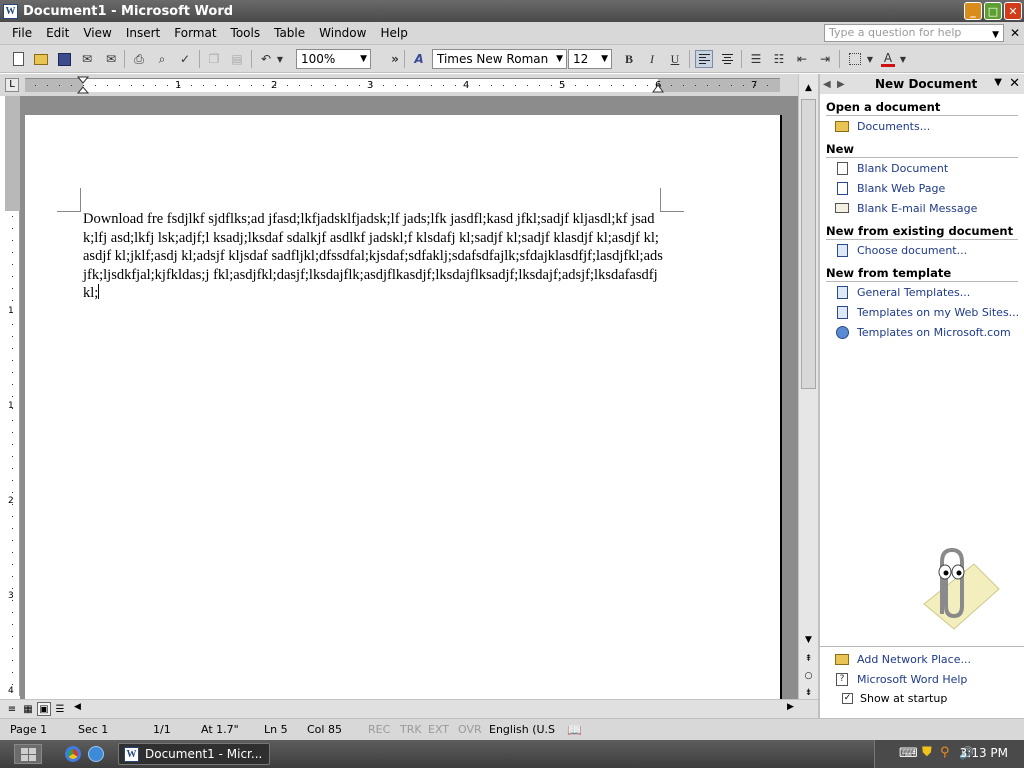 The width and height of the screenshot is (1024, 768). What do you see at coordinates (908, 753) in the screenshot?
I see `keyboard-icon: ⌨` at bounding box center [908, 753].